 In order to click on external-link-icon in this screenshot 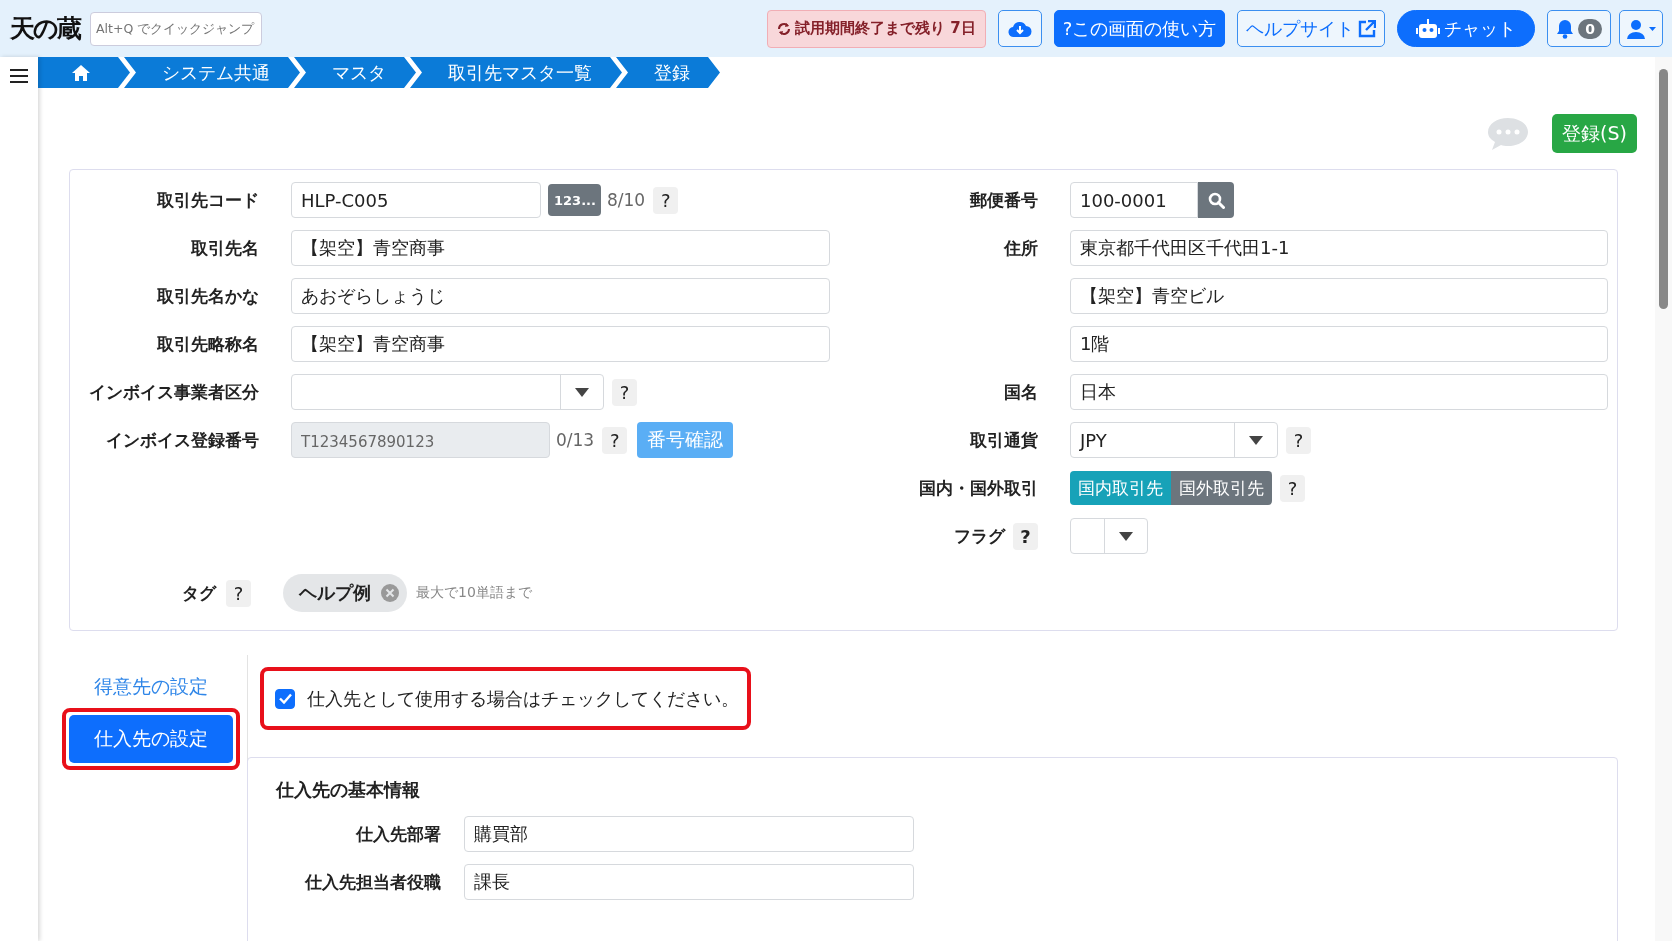, I will do `click(1367, 28)`.